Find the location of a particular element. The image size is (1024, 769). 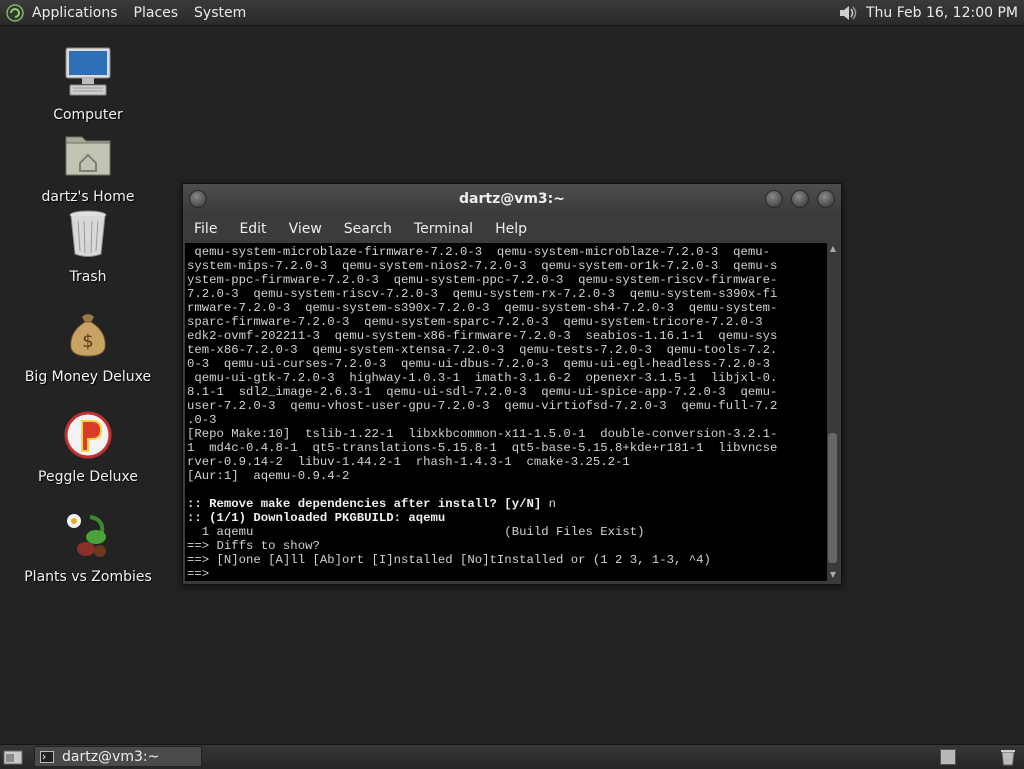

scroll-up-arrow-icon: ▲ is located at coordinates (833, 249).